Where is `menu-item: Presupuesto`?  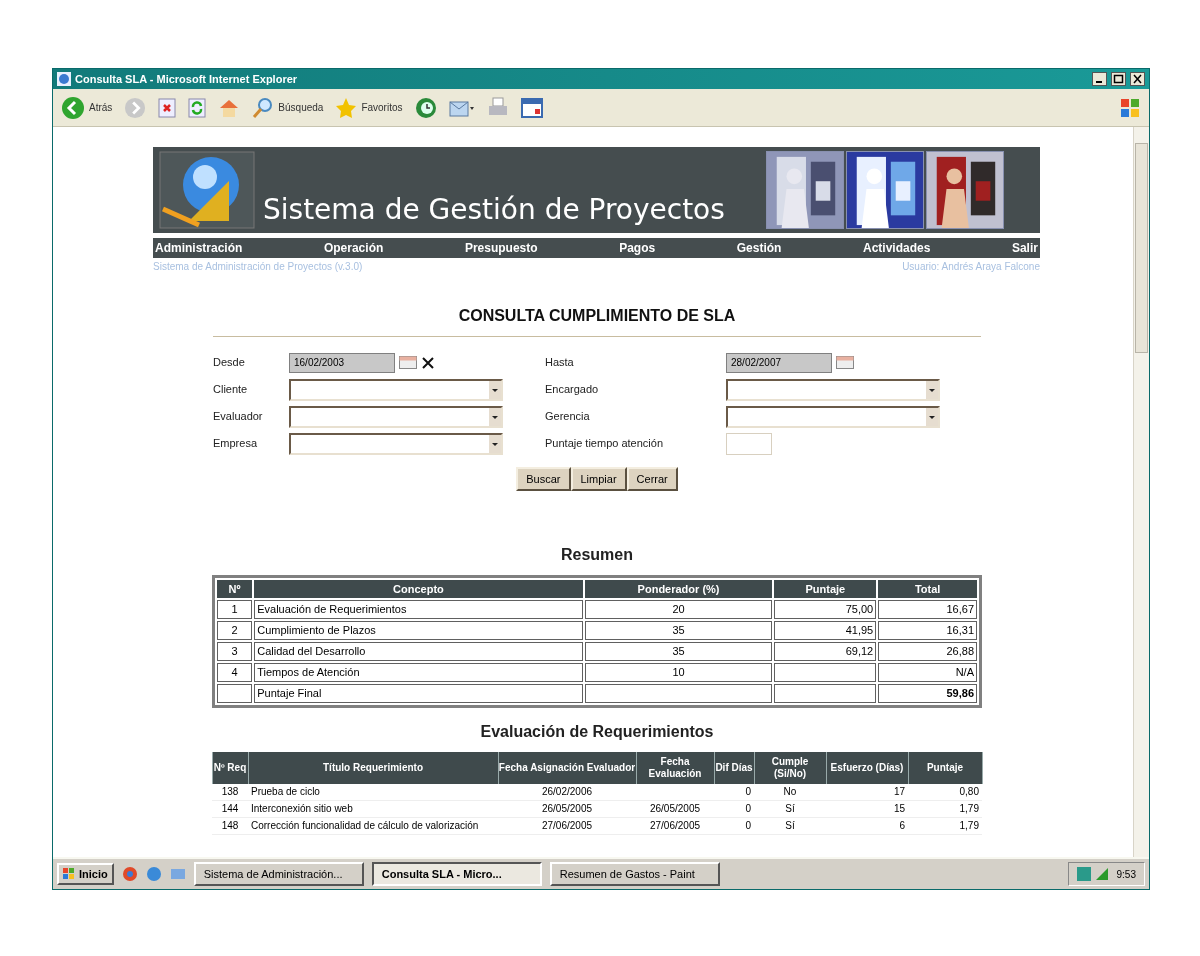 menu-item: Presupuesto is located at coordinates (501, 248).